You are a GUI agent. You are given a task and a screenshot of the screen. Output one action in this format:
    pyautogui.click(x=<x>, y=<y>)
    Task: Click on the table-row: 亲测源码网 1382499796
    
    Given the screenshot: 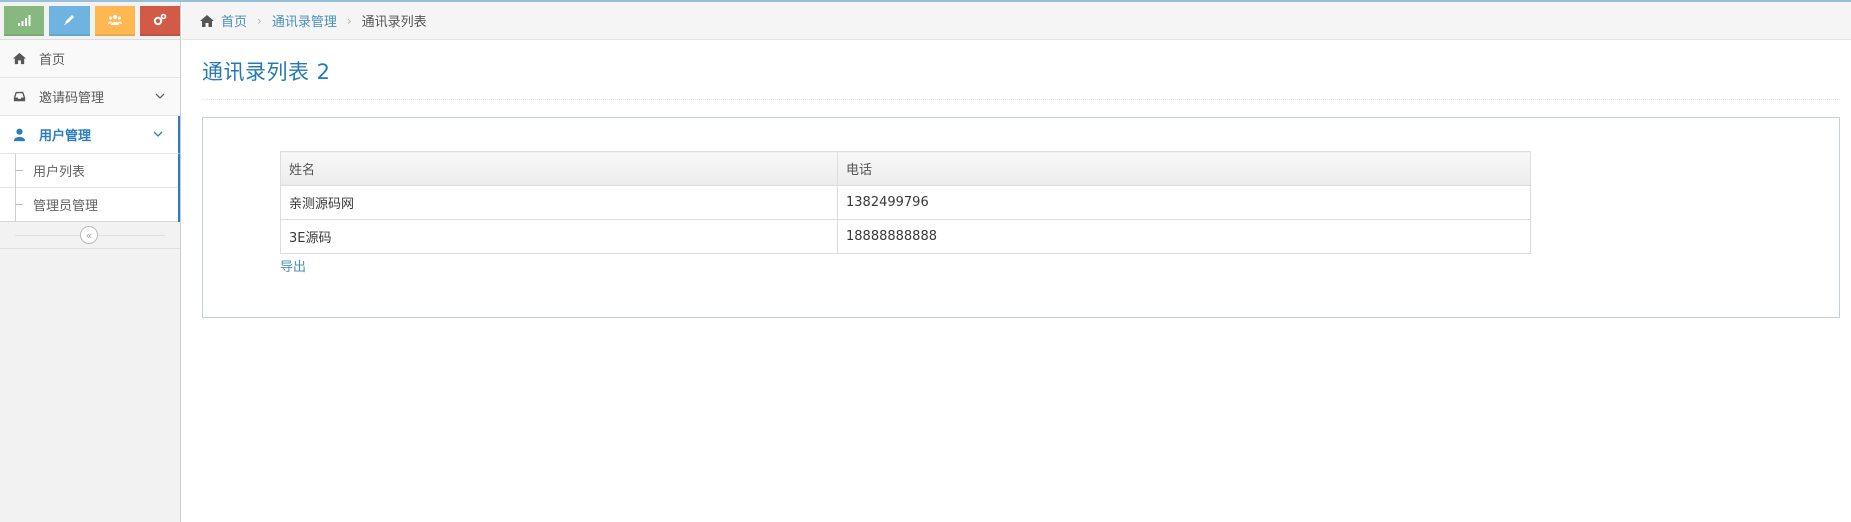 What is the action you would take?
    pyautogui.click(x=905, y=202)
    